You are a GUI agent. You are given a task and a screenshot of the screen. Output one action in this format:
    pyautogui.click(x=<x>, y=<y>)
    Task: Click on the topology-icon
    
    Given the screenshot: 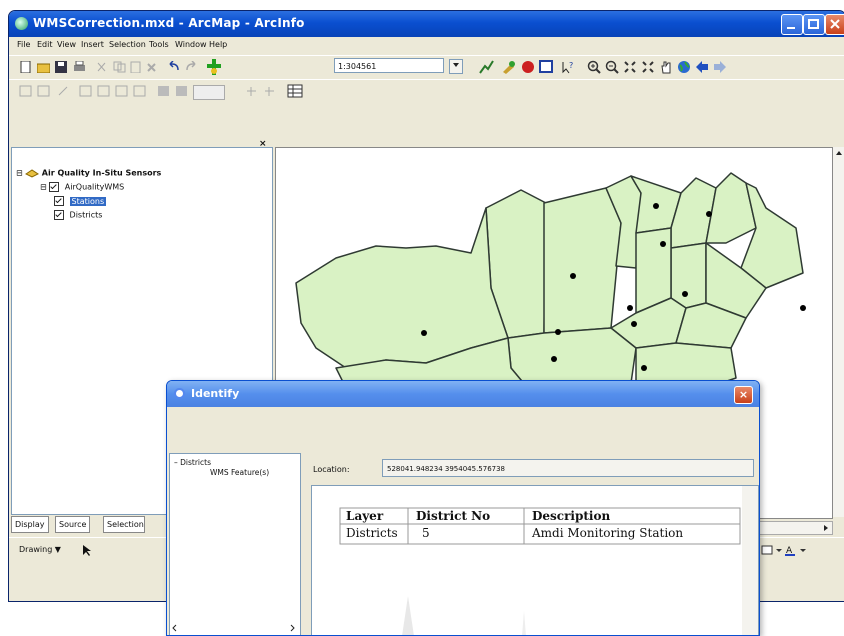 What is the action you would take?
    pyautogui.click(x=139, y=91)
    